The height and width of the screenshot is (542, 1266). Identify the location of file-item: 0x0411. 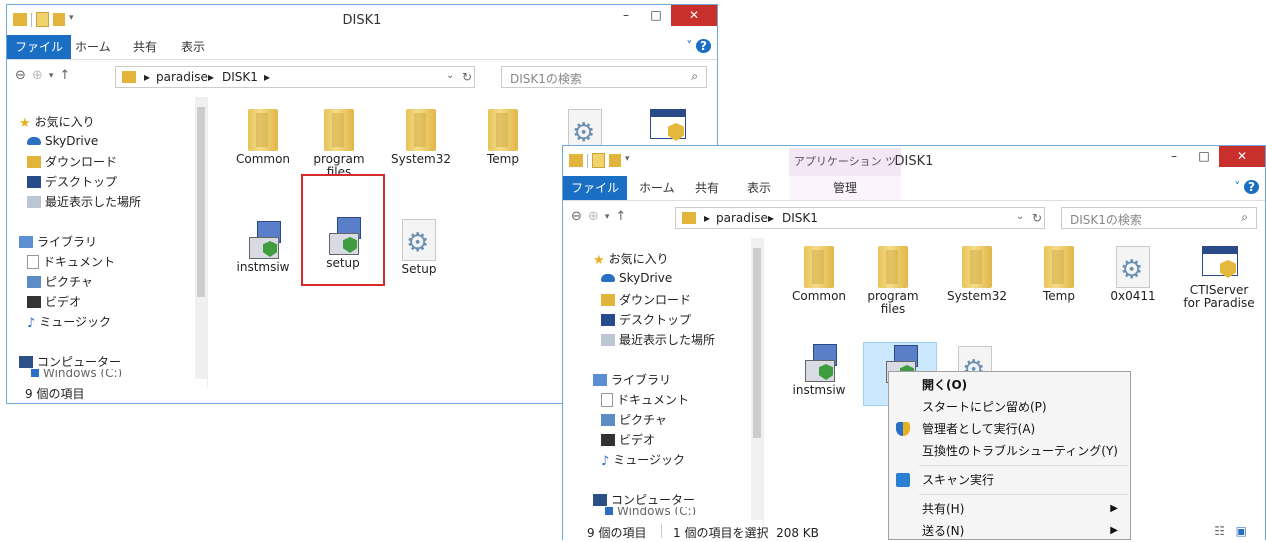
(1133, 274).